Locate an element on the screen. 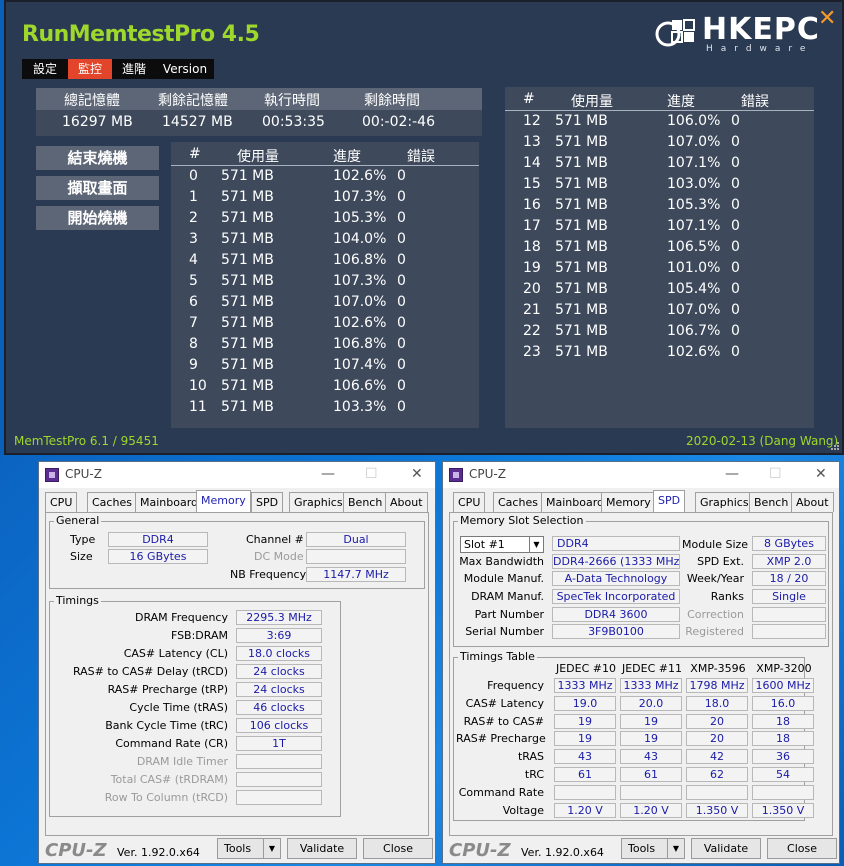  dc-mode-value is located at coordinates (356, 556).